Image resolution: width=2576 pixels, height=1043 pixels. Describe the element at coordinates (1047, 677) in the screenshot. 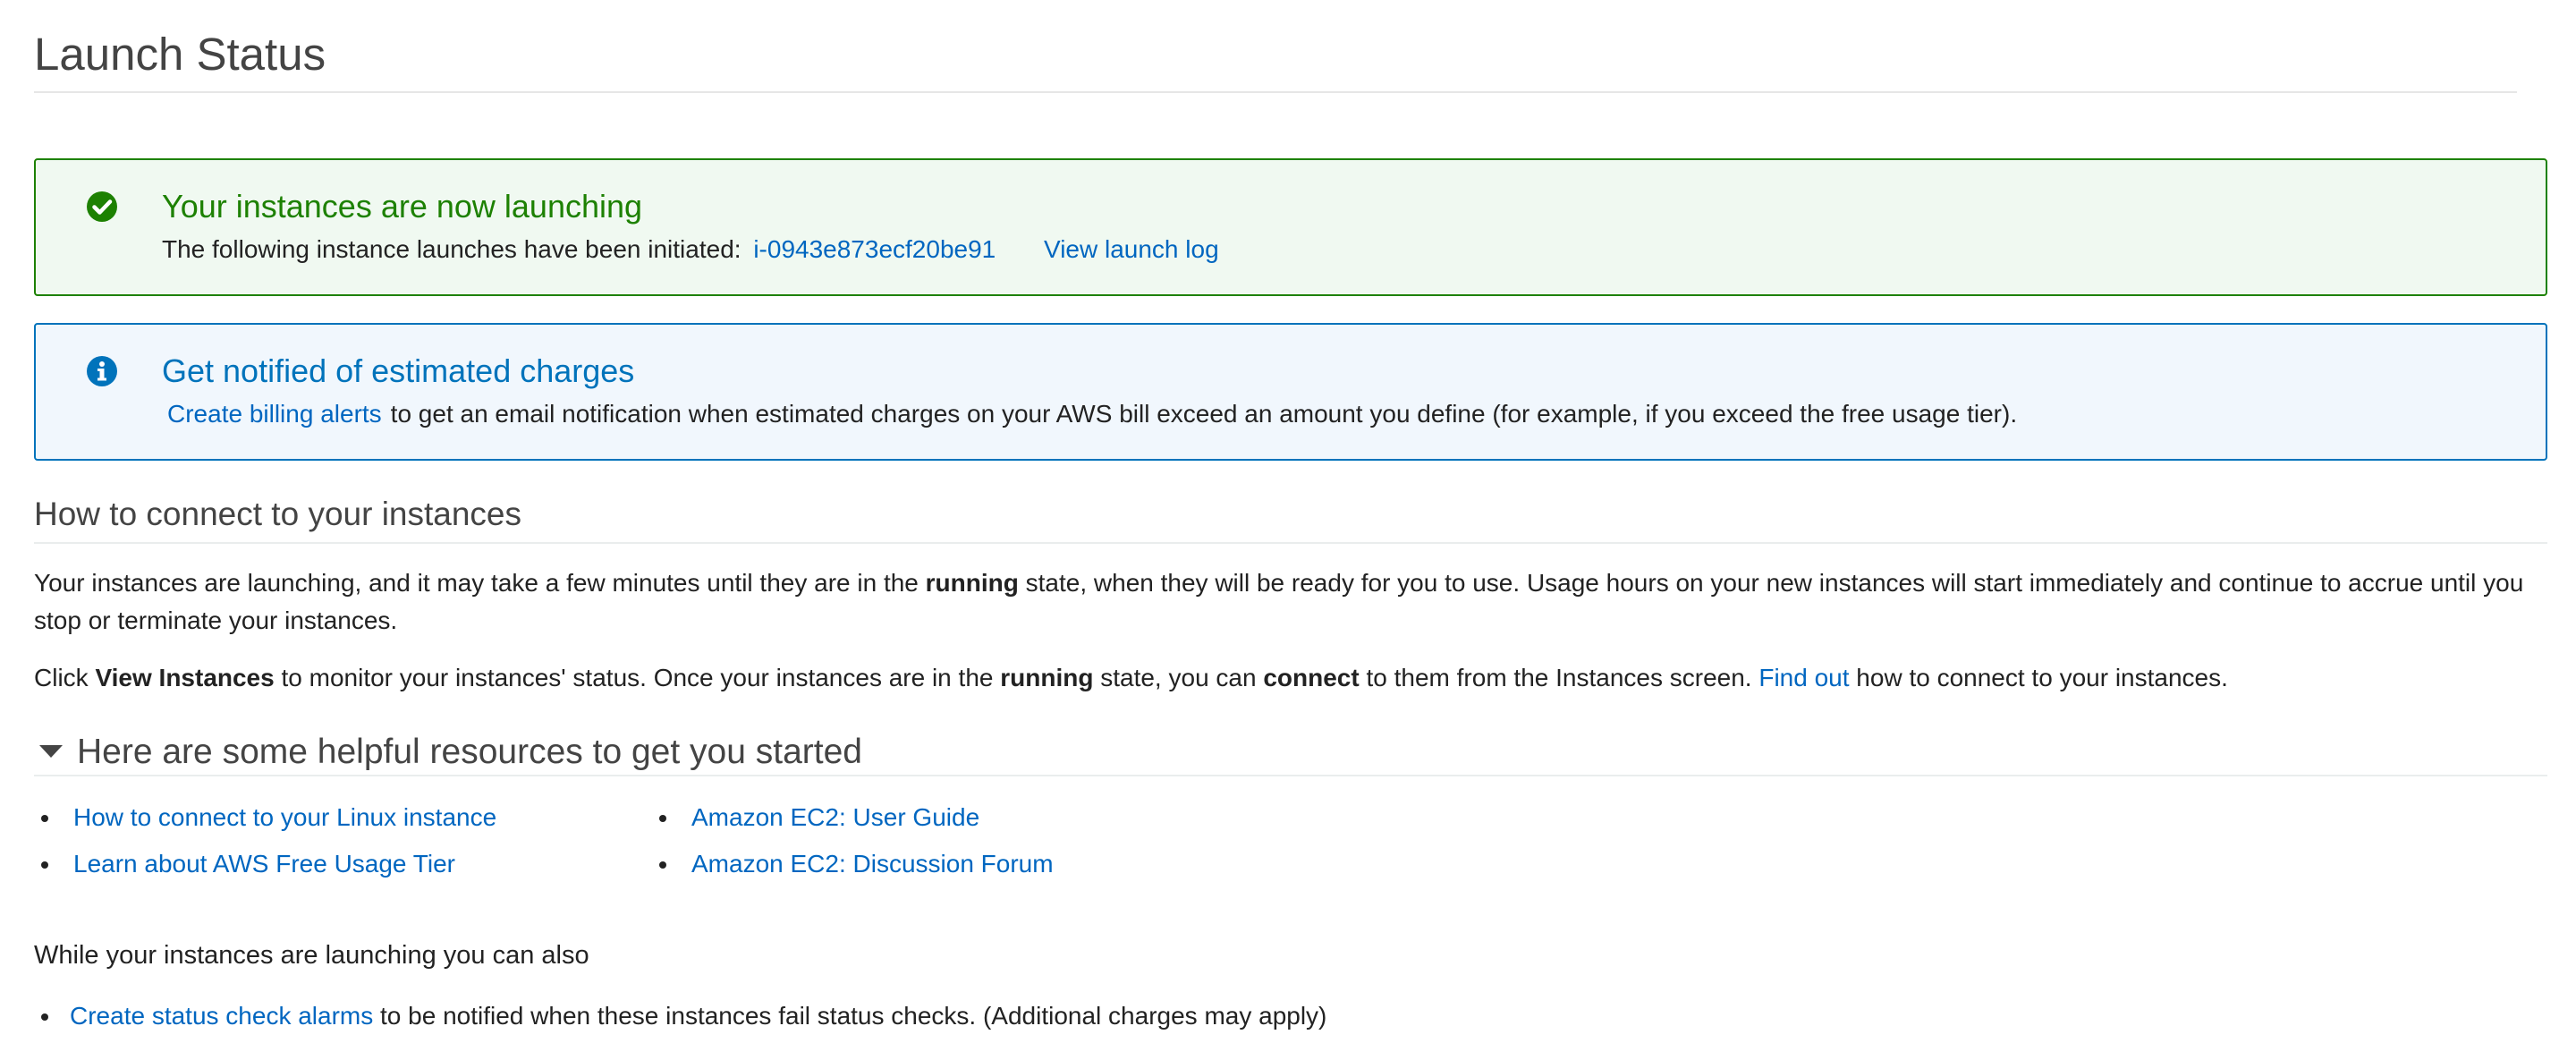

I see `running-emphasis-2: running` at that location.